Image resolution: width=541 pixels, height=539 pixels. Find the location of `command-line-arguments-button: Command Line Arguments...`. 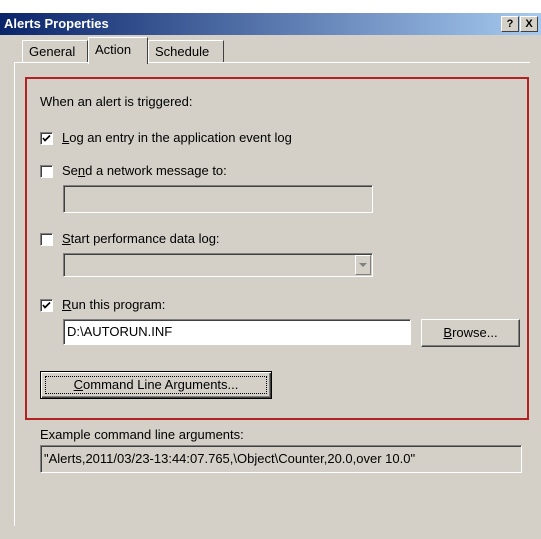

command-line-arguments-button: Command Line Arguments... is located at coordinates (156, 385).